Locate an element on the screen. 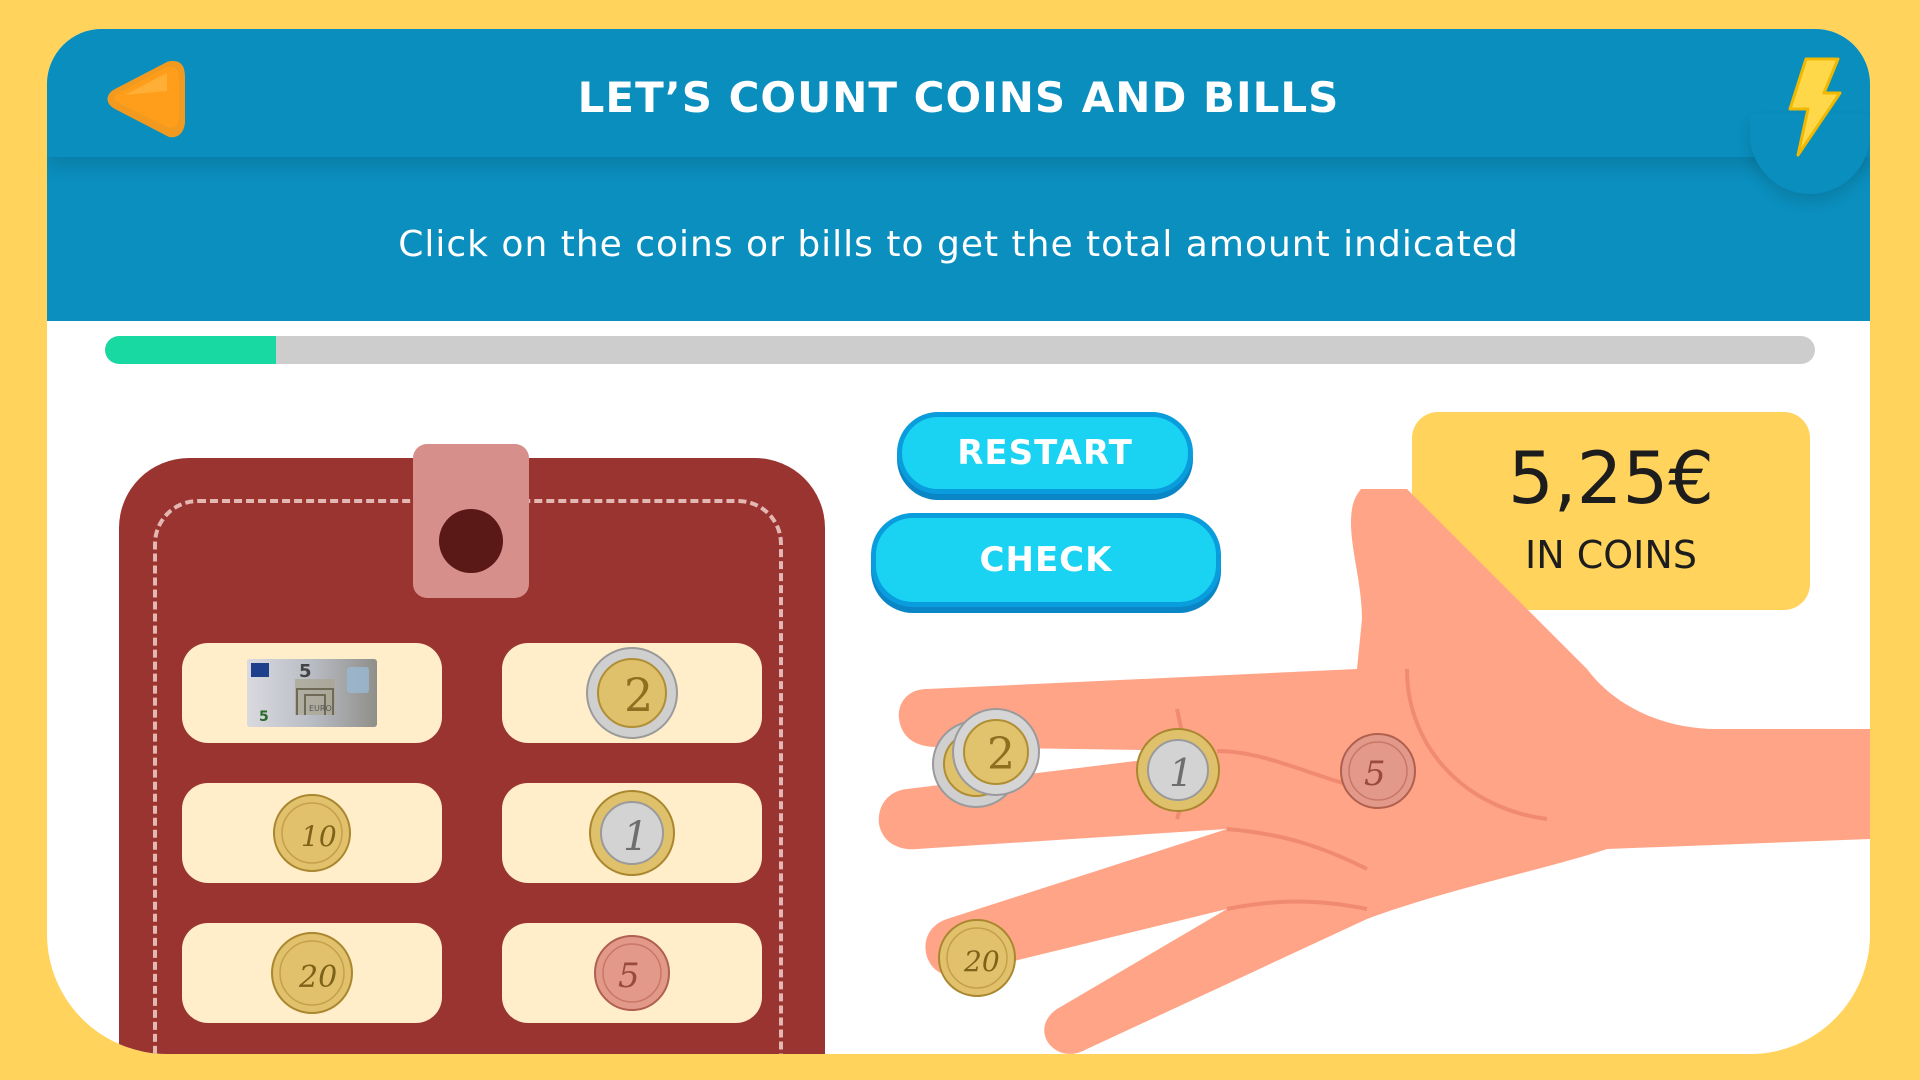  wallet-slot-5-euro-bill: 5 5 EURO is located at coordinates (312, 693).